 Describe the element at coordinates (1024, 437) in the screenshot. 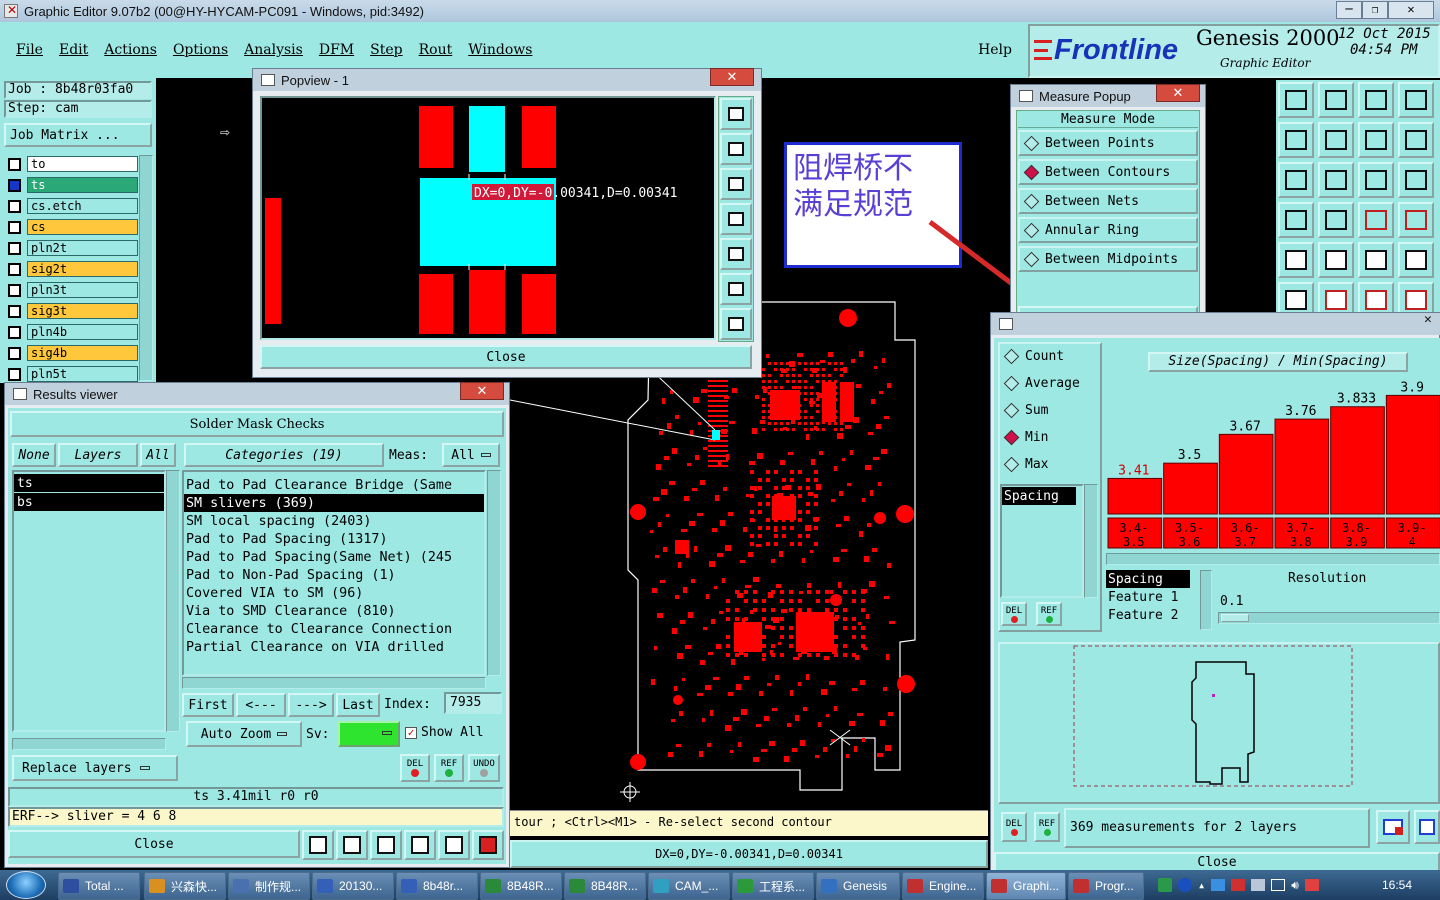

I see `stat-option-min: Min` at that location.